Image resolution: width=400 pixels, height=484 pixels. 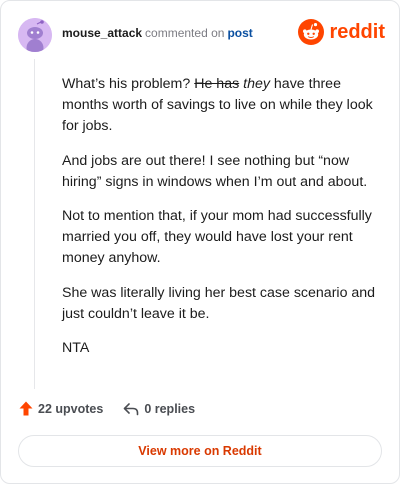 I want to click on comment-actions: 22 upvotes 0 replies, so click(x=107, y=408).